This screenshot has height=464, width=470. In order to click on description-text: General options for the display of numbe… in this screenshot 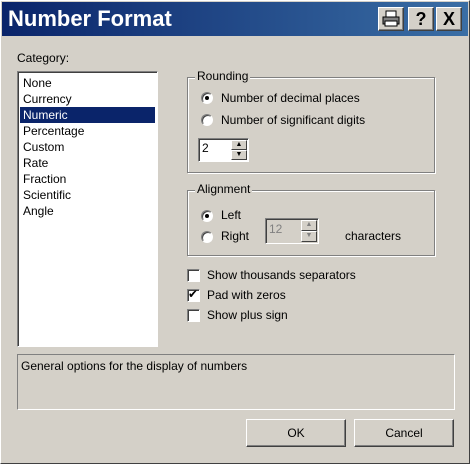, I will do `click(134, 366)`.